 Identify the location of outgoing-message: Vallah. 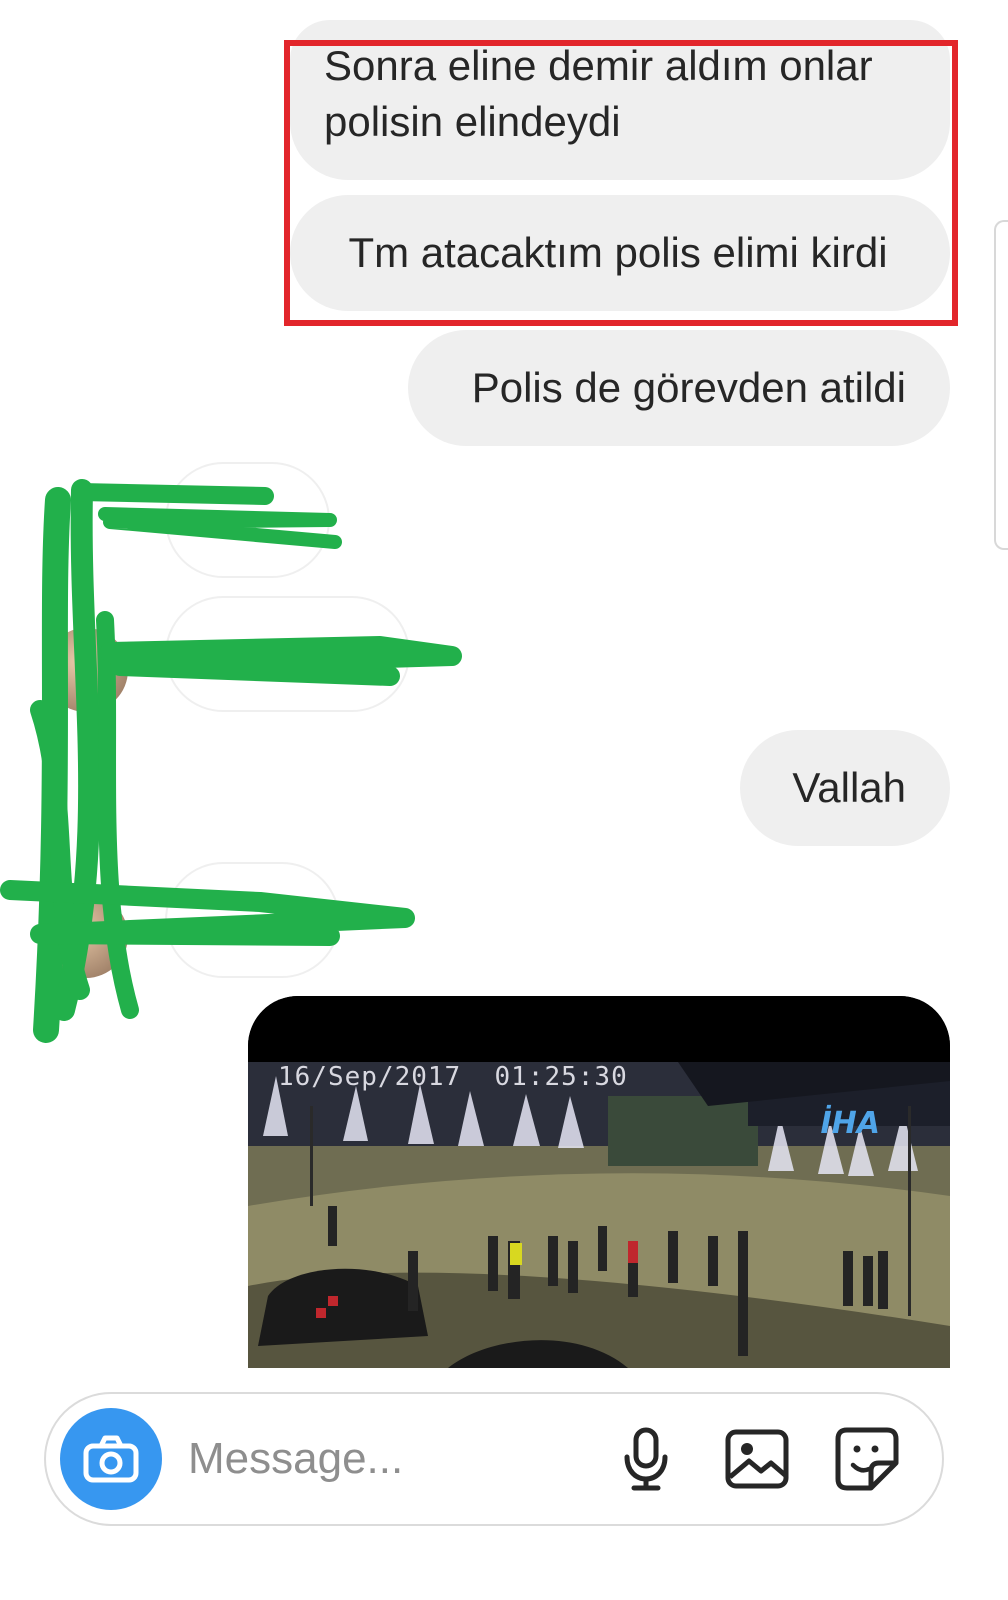
(845, 788).